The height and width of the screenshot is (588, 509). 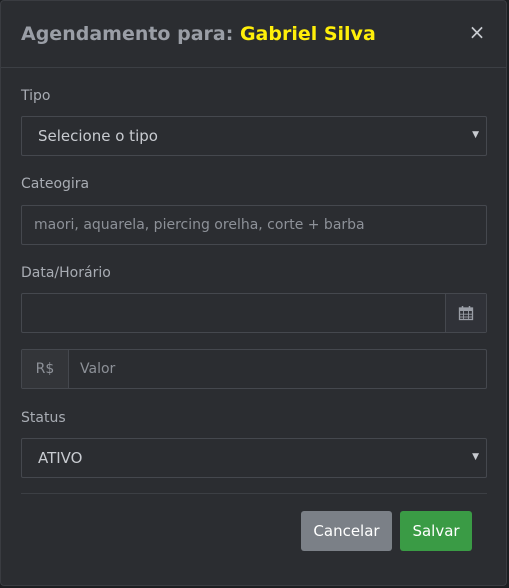 What do you see at coordinates (436, 531) in the screenshot?
I see `save-button: Salvar` at bounding box center [436, 531].